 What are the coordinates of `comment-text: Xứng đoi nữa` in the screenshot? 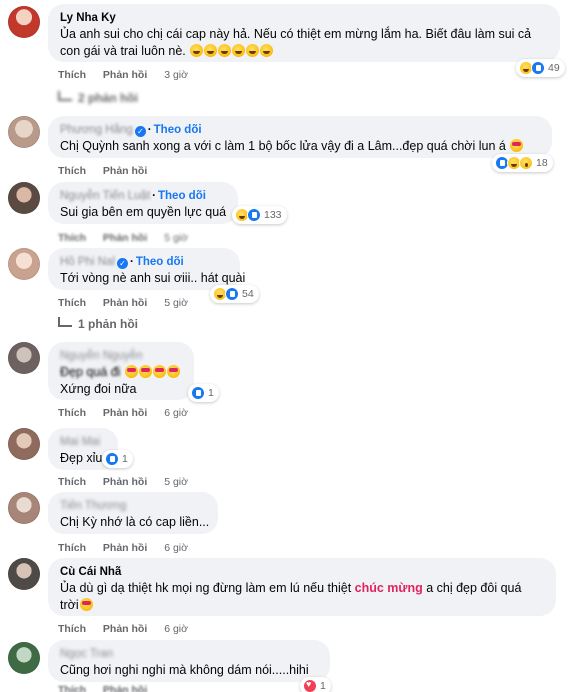 It's located at (98, 389).